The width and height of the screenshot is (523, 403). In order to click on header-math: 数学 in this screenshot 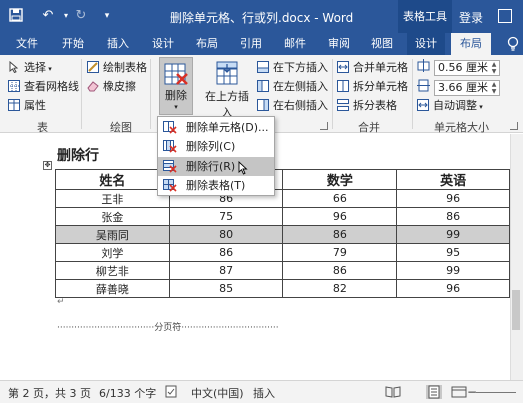, I will do `click(340, 179)`.